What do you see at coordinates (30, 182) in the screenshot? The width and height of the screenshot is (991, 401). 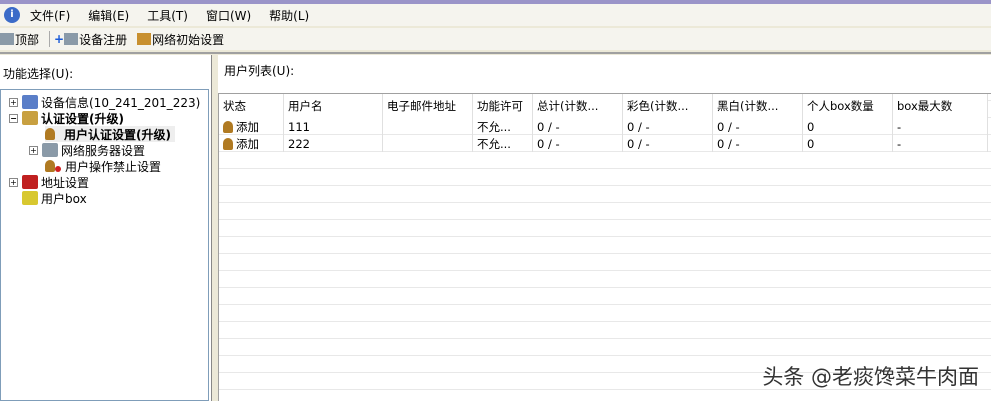 I see `mailbox-icon` at bounding box center [30, 182].